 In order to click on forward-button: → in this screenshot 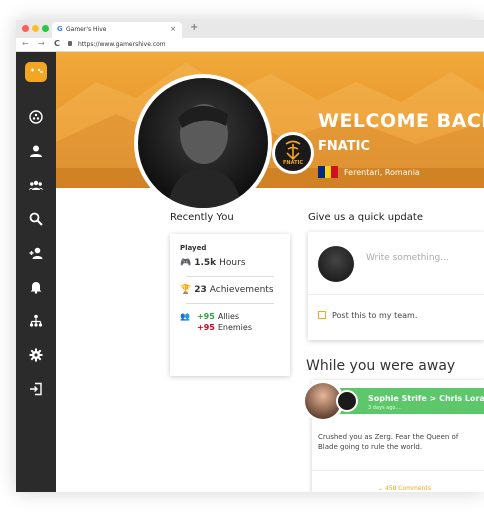, I will do `click(41, 43)`.